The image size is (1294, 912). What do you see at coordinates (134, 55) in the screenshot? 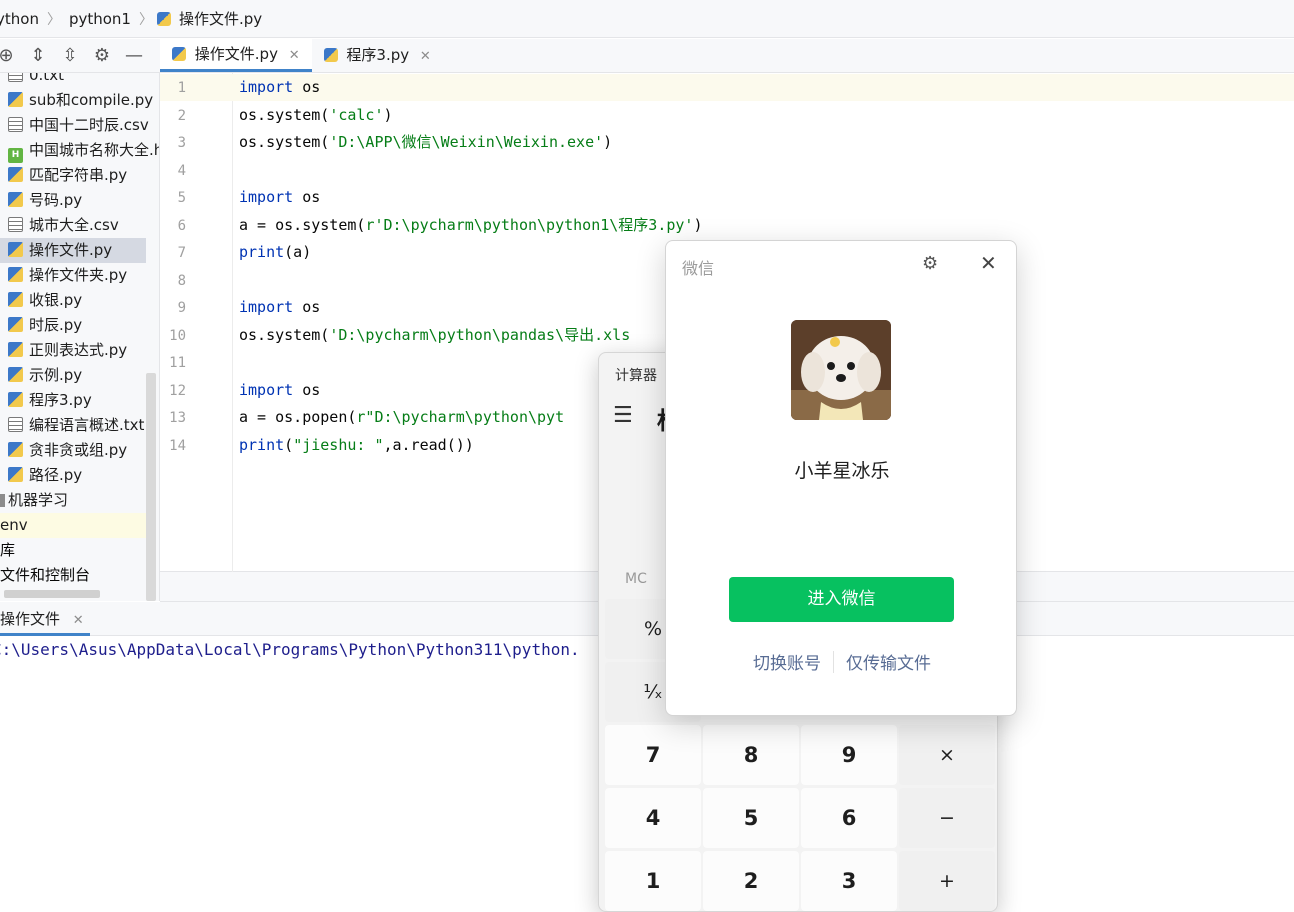
I see `minus-icon: —` at bounding box center [134, 55].